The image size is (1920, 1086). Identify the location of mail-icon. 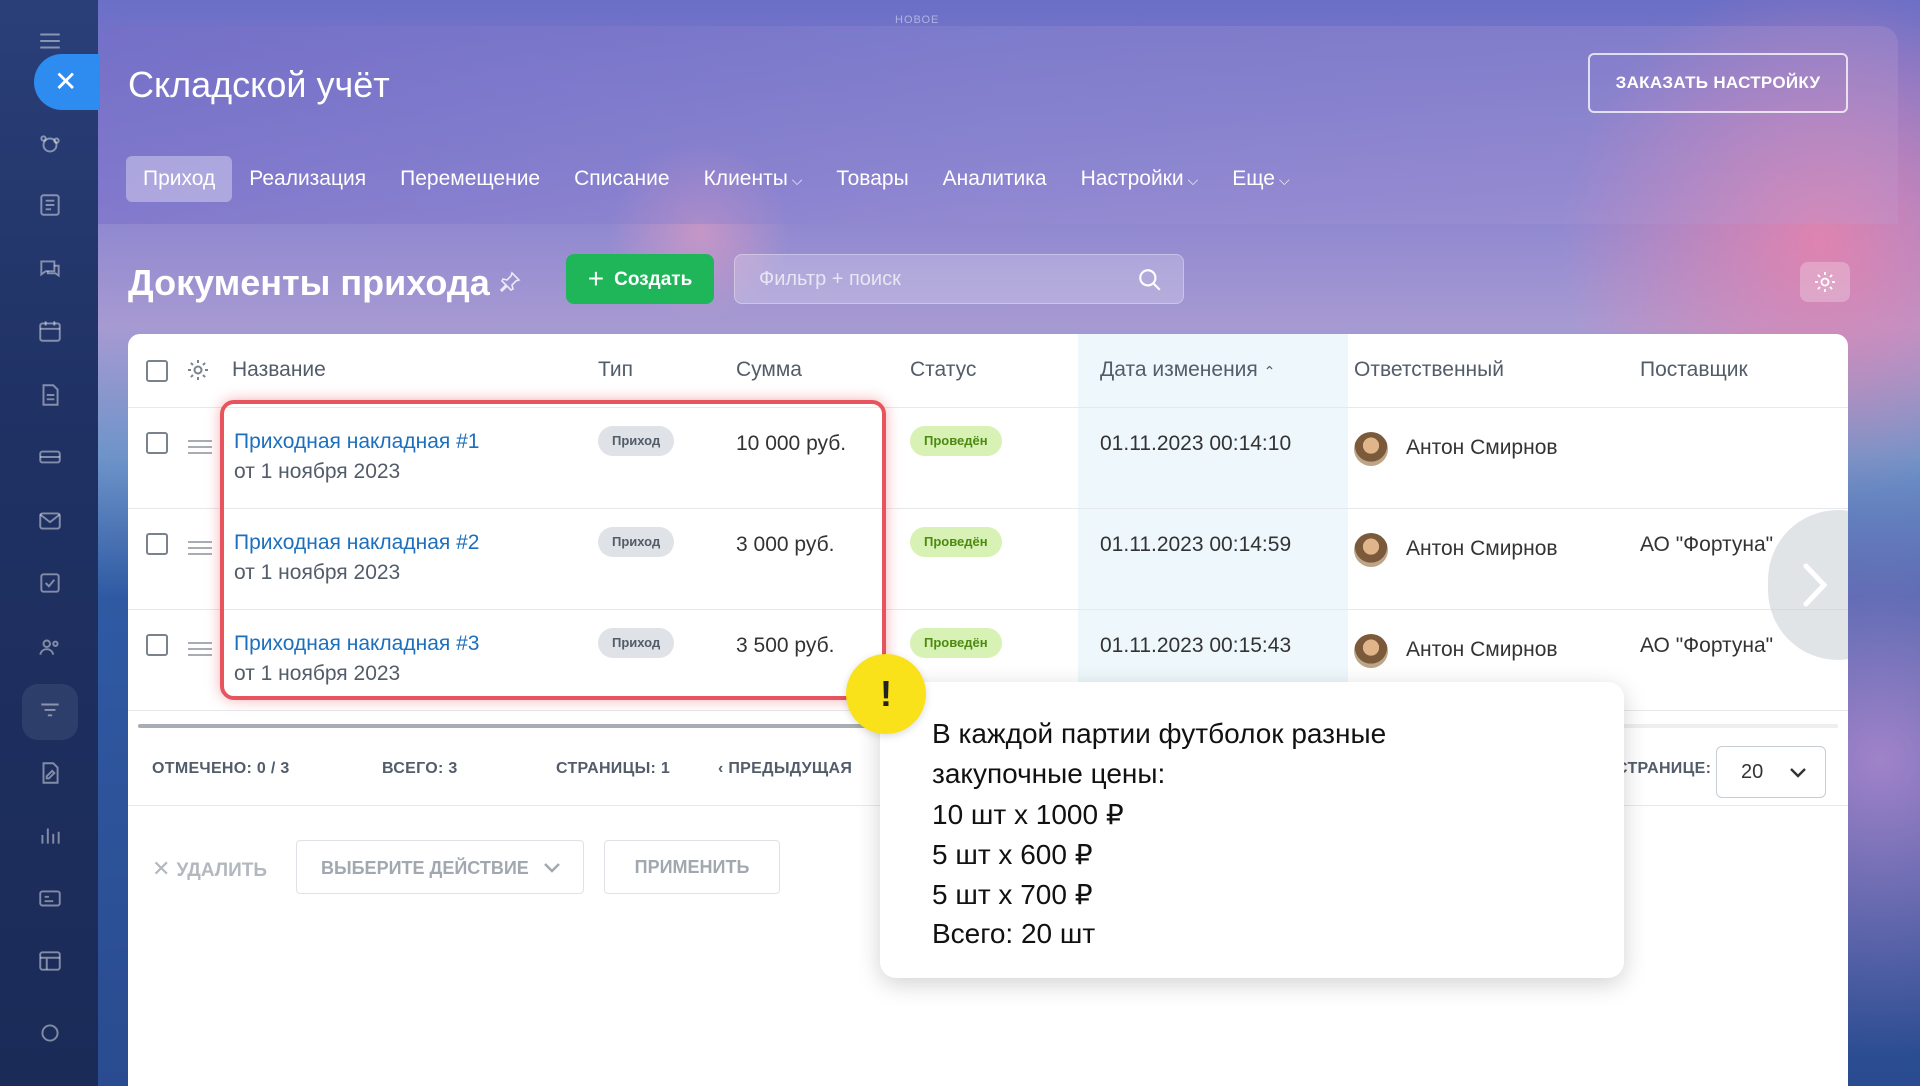
(50, 522).